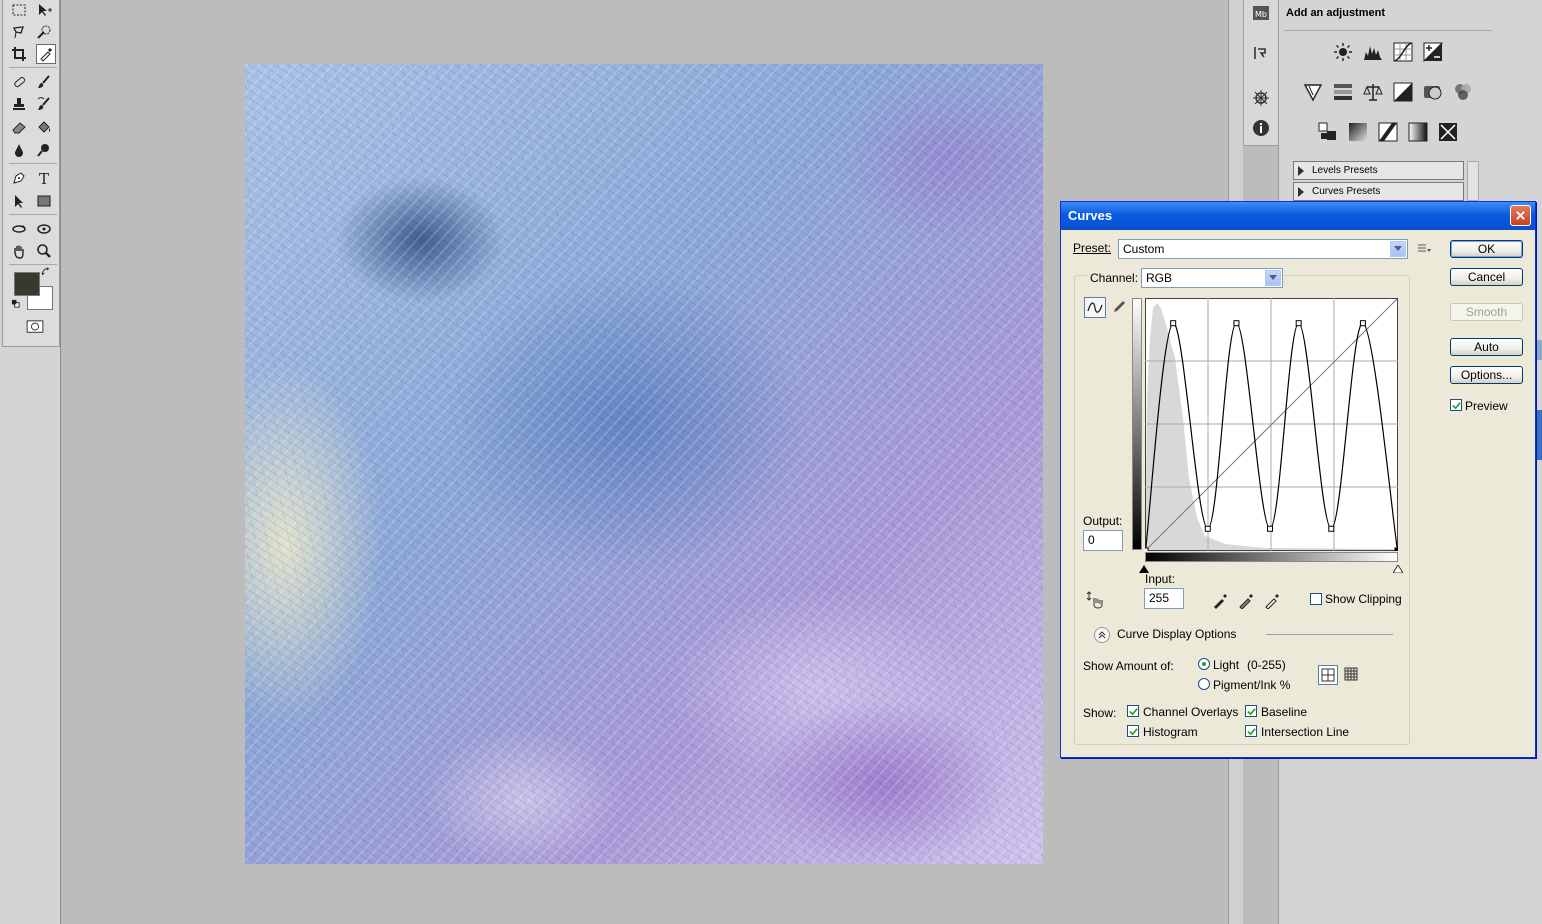 The width and height of the screenshot is (1542, 924). I want to click on preset-item-levels: Levels Presets, so click(1378, 170).